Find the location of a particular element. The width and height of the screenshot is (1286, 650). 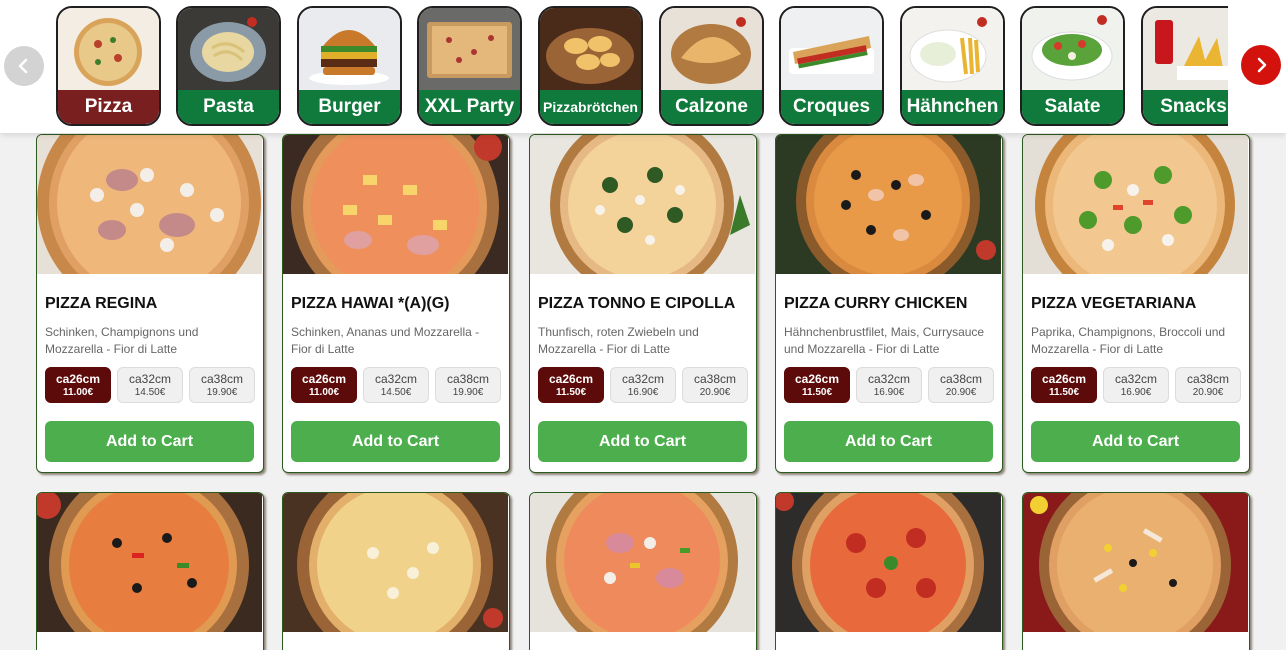

category-label: XXL Party is located at coordinates (469, 107).